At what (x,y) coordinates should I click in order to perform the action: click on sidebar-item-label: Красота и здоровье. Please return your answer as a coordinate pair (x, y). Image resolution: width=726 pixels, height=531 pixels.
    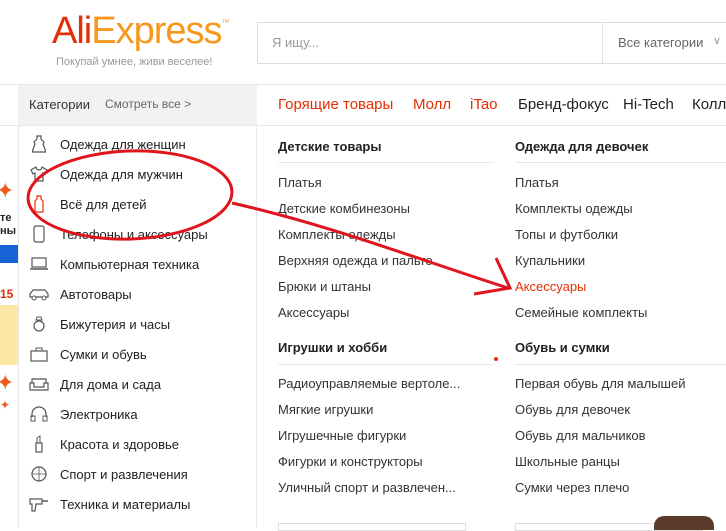
    Looking at the image, I should click on (120, 444).